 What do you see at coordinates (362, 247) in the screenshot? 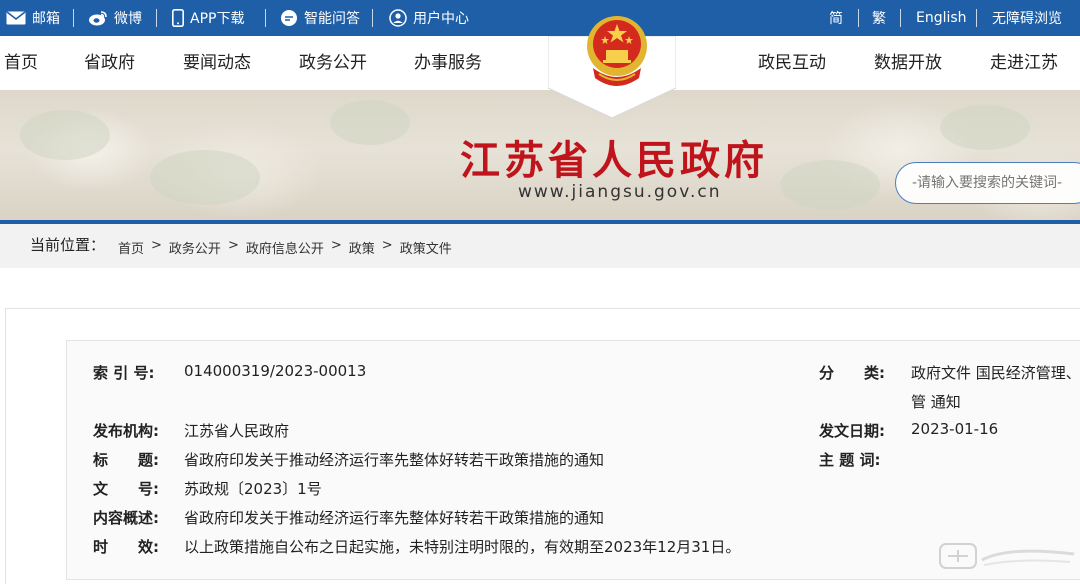
I see `breadcrumb-policy: 政策` at bounding box center [362, 247].